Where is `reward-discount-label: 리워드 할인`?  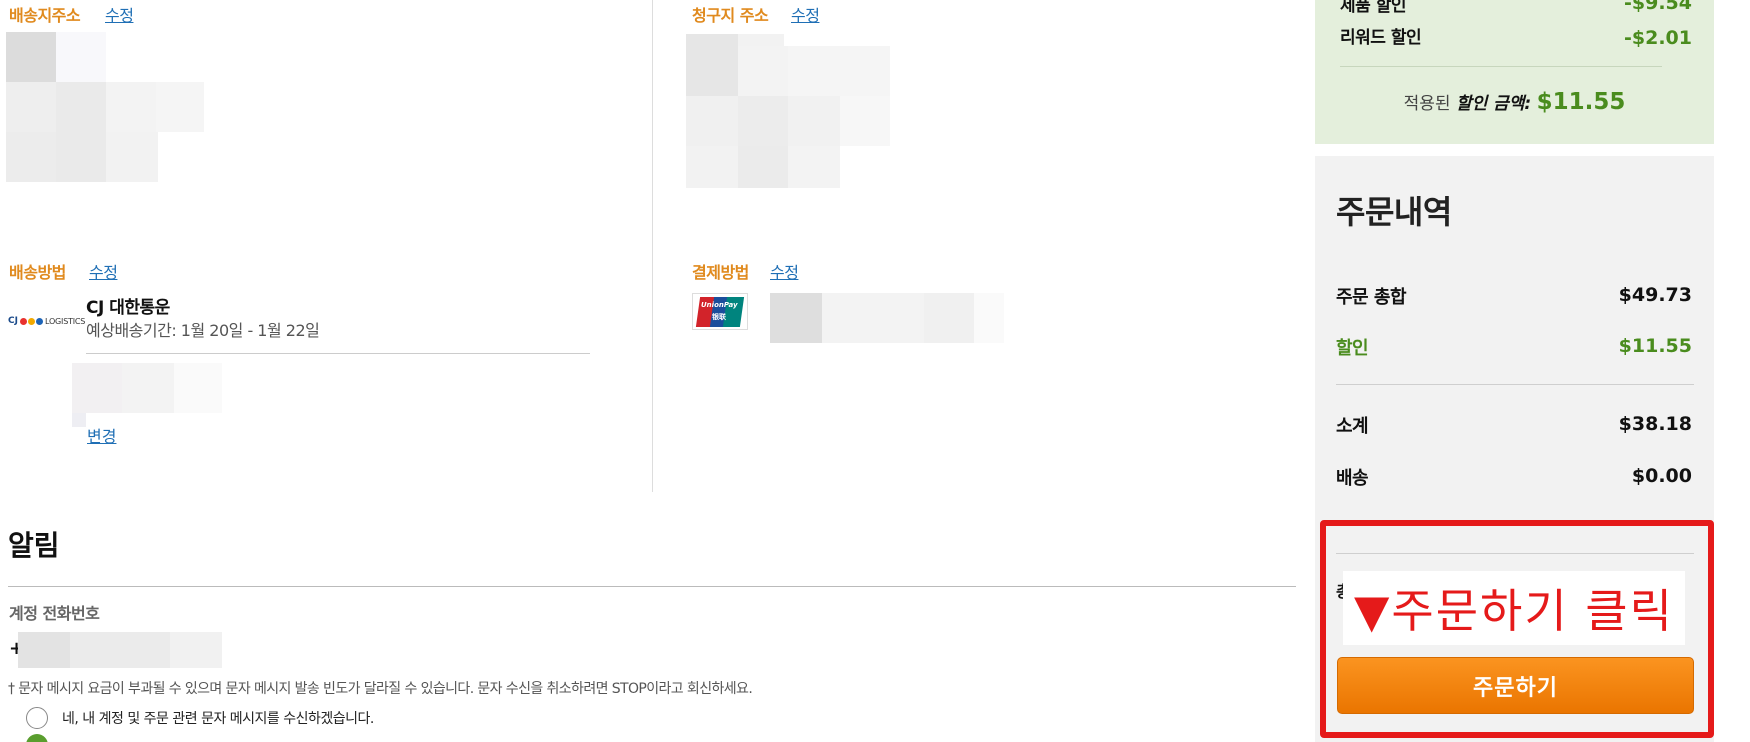 reward-discount-label: 리워드 할인 is located at coordinates (1381, 38).